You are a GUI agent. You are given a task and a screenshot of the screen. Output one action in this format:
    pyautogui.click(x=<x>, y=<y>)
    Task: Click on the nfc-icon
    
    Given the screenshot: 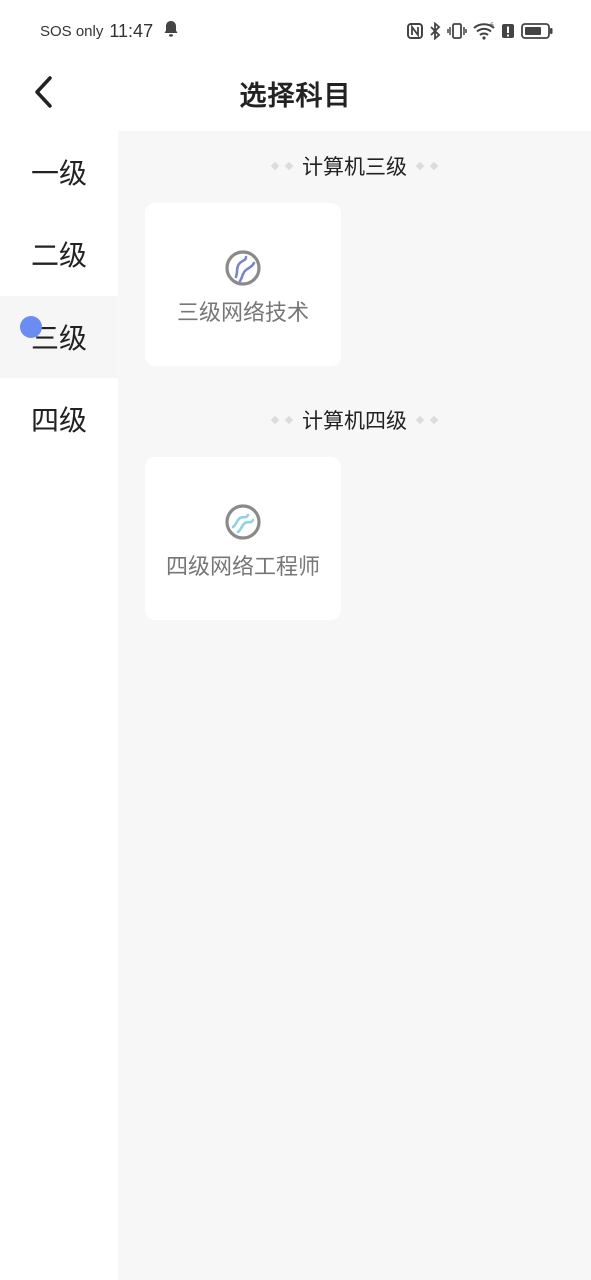 What is the action you would take?
    pyautogui.click(x=415, y=33)
    